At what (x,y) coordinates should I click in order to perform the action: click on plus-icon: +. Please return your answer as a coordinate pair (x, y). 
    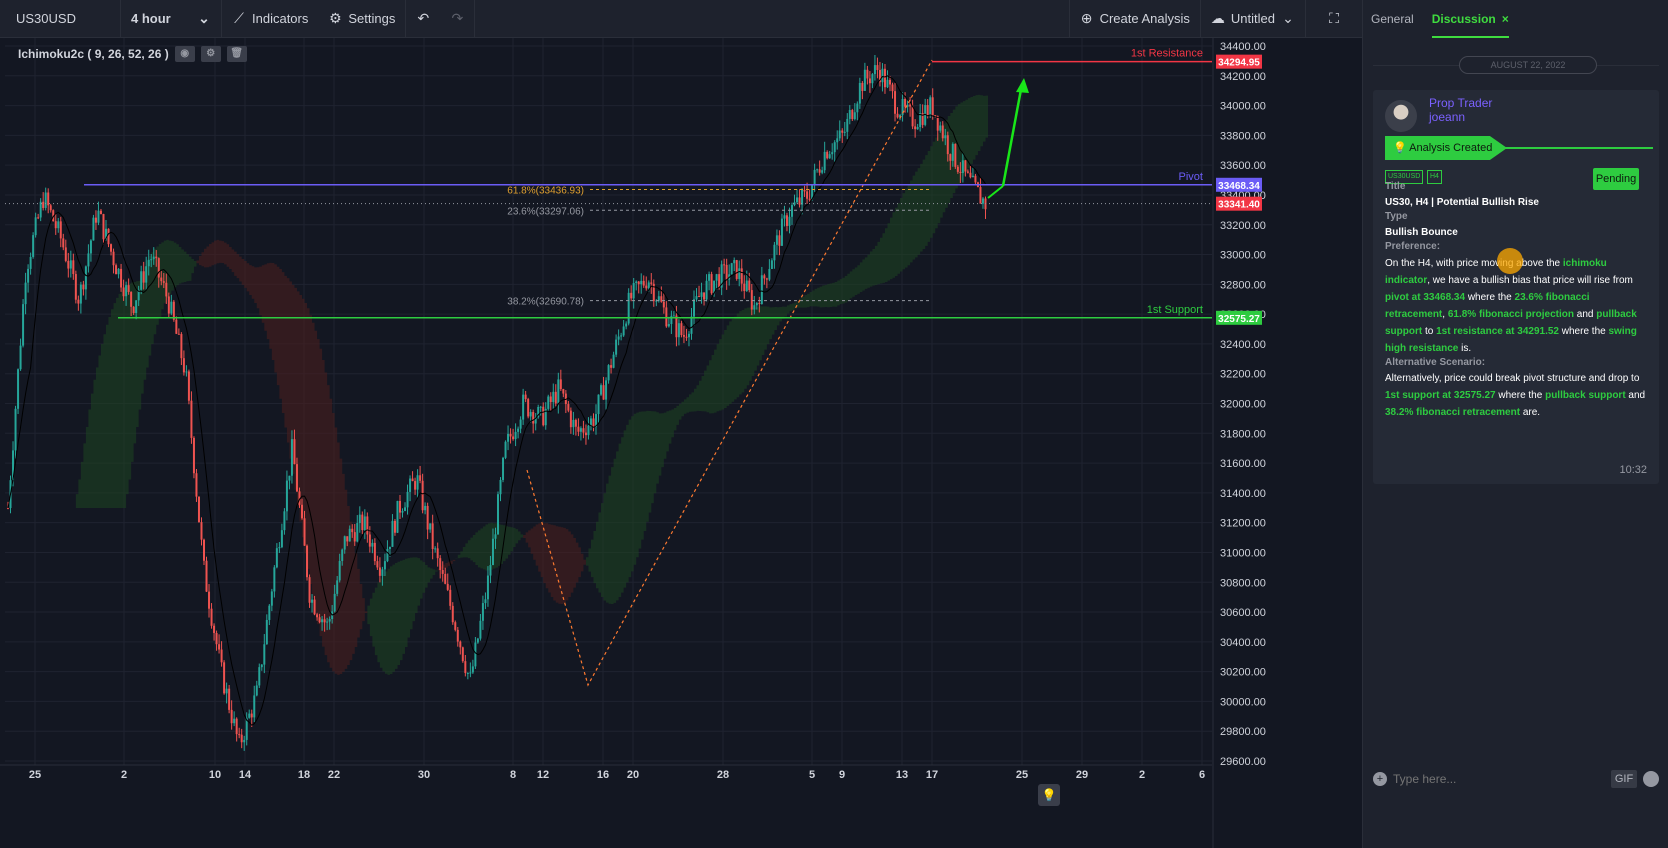
    Looking at the image, I should click on (1380, 779).